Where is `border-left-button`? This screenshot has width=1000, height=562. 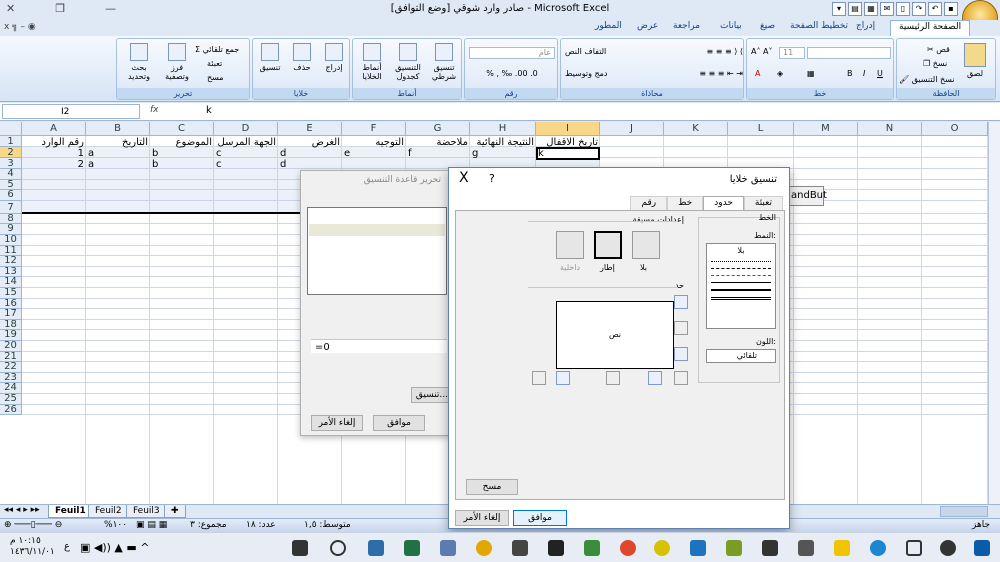
border-left-button is located at coordinates (563, 378).